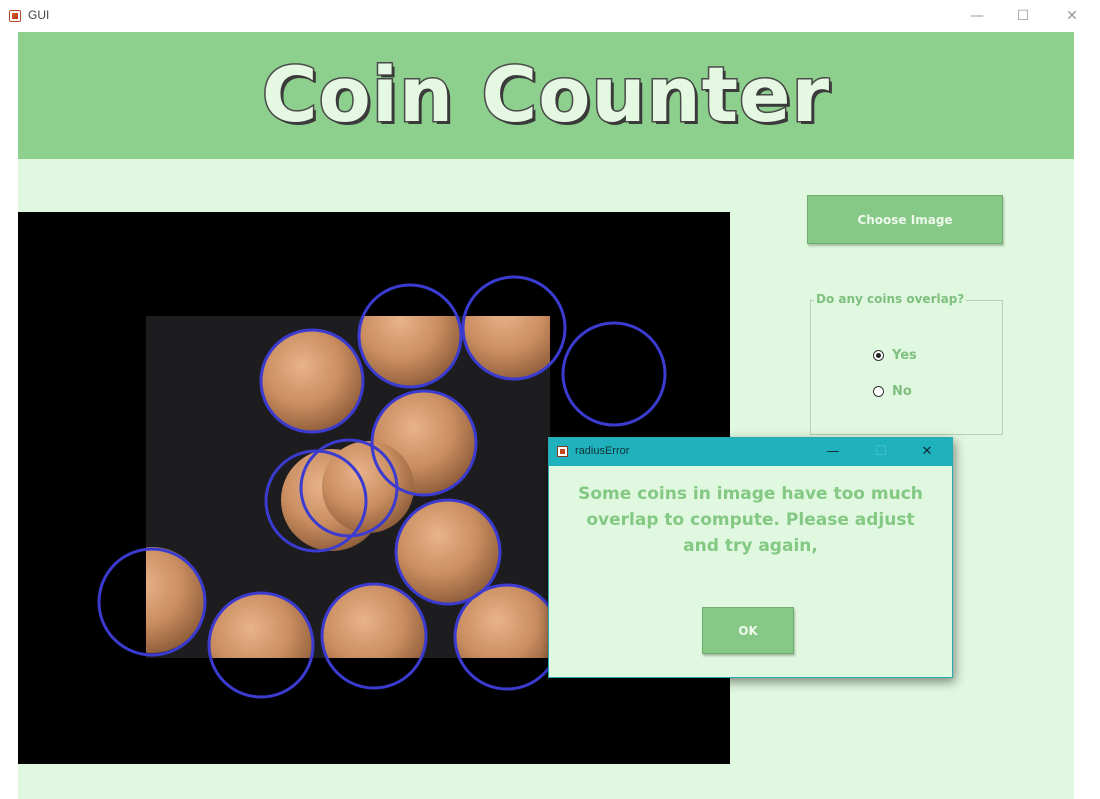  I want to click on radio-button-checked, so click(878, 355).